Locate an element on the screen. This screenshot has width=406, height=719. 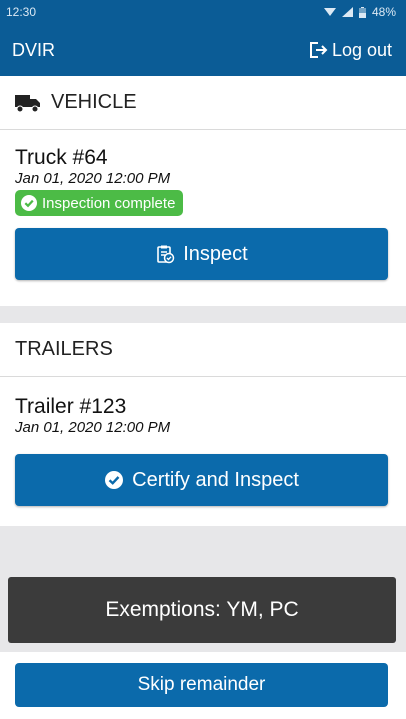
vehicle-section-title: VEHICLE is located at coordinates (94, 102).